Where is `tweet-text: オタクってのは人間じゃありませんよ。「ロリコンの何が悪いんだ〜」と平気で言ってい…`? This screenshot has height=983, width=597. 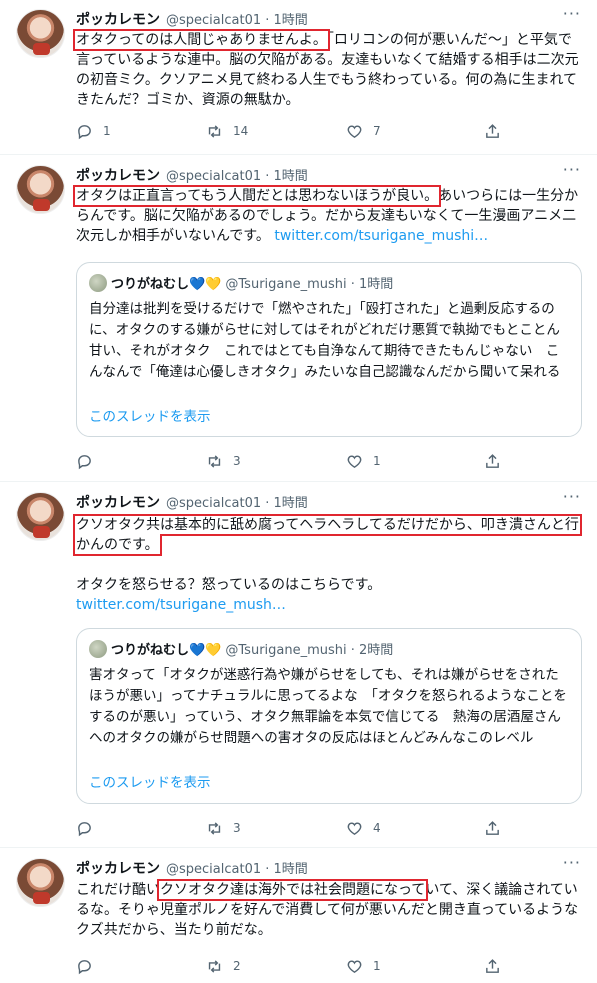
tweet-text: オタクってのは人間じゃありませんよ。「ロリコンの何が悪いんだ〜」と平気で言ってい… is located at coordinates (328, 69).